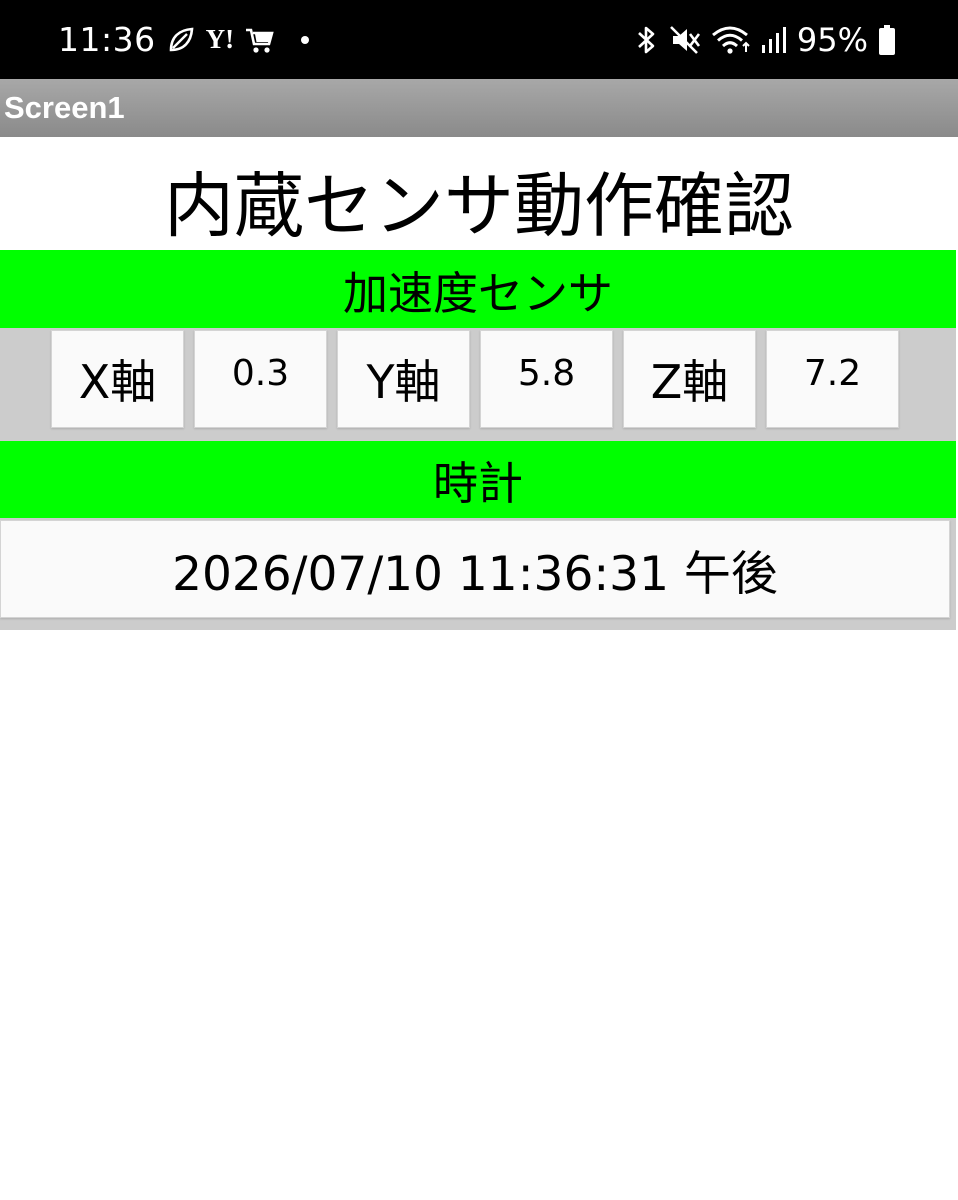 The width and height of the screenshot is (958, 1200). What do you see at coordinates (479, 39) in the screenshot?
I see `status-bar: 11:36 Y! 95%` at bounding box center [479, 39].